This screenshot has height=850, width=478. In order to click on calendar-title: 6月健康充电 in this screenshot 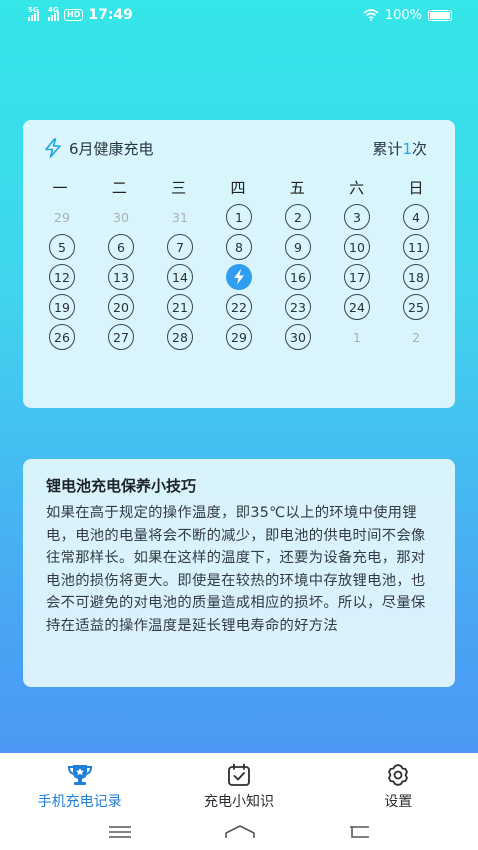, I will do `click(111, 148)`.